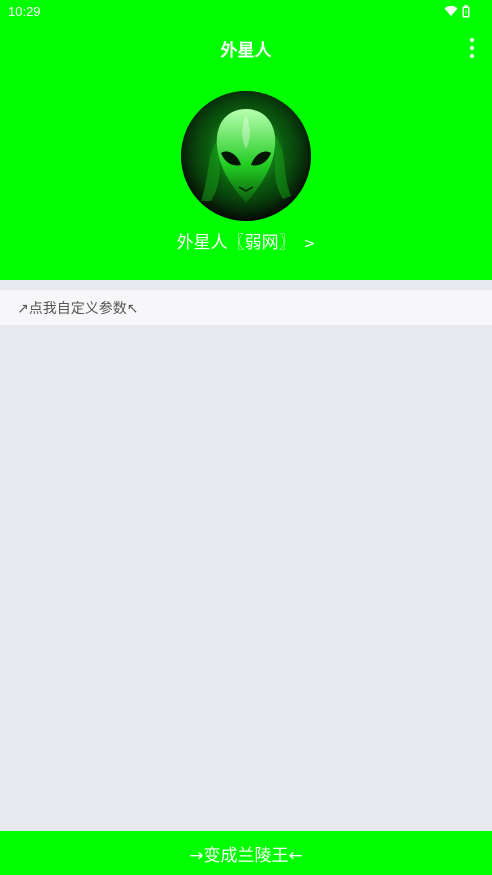  I want to click on custom-params-label: ↗点我自定义参数↖, so click(78, 308).